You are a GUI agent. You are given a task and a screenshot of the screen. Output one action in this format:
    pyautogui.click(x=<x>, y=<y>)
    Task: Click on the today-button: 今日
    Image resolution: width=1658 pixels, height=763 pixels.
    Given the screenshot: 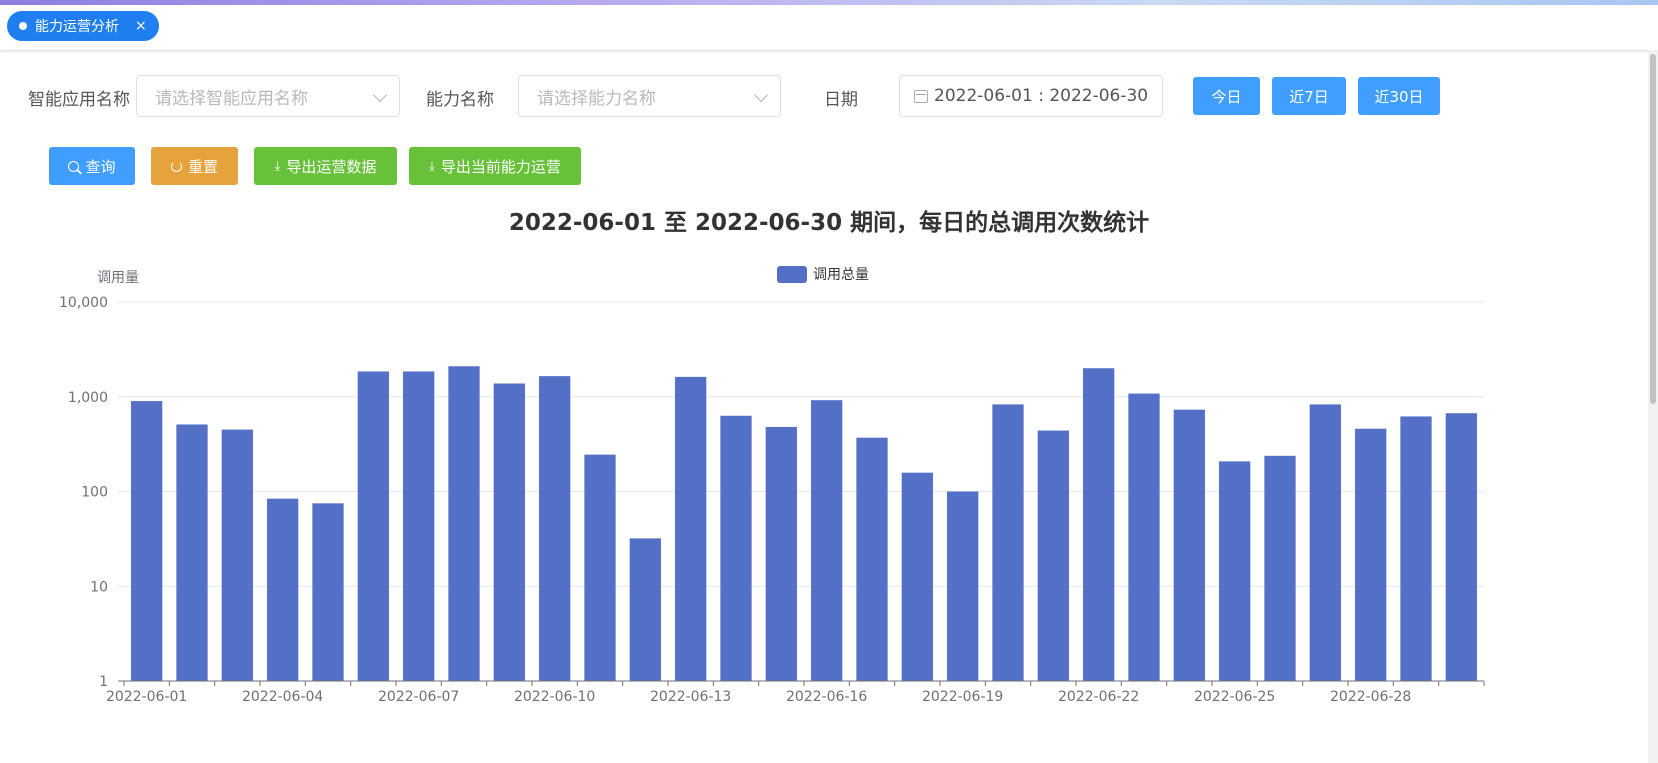 What is the action you would take?
    pyautogui.click(x=1226, y=96)
    